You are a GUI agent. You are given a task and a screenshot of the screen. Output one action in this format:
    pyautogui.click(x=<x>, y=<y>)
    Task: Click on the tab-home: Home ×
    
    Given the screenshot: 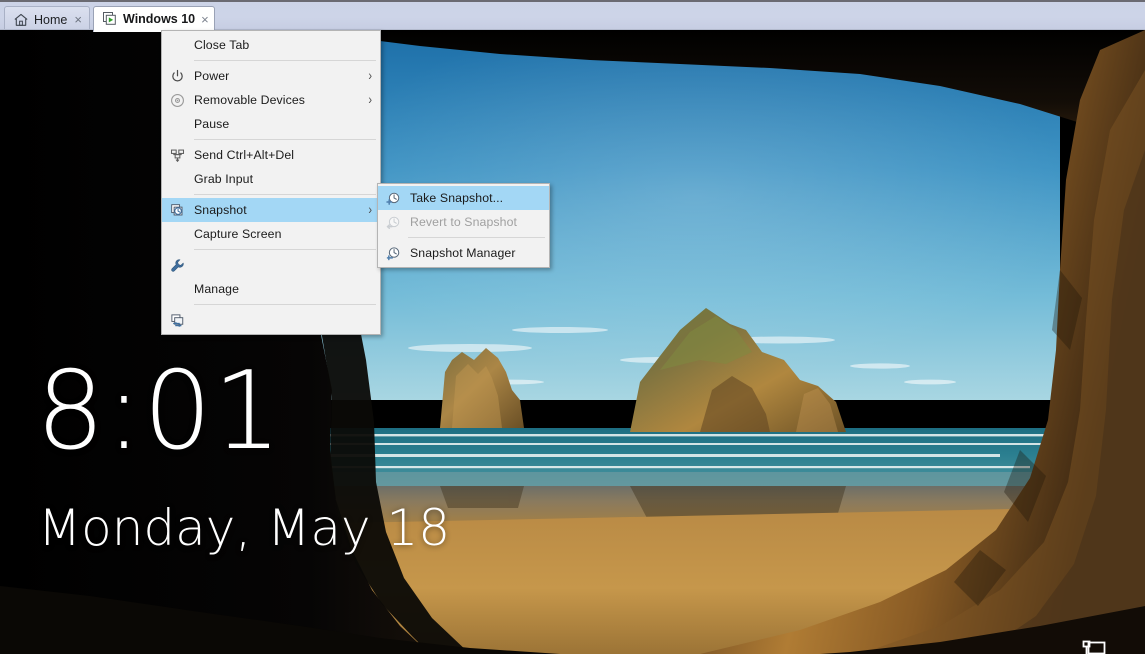 What is the action you would take?
    pyautogui.click(x=47, y=19)
    